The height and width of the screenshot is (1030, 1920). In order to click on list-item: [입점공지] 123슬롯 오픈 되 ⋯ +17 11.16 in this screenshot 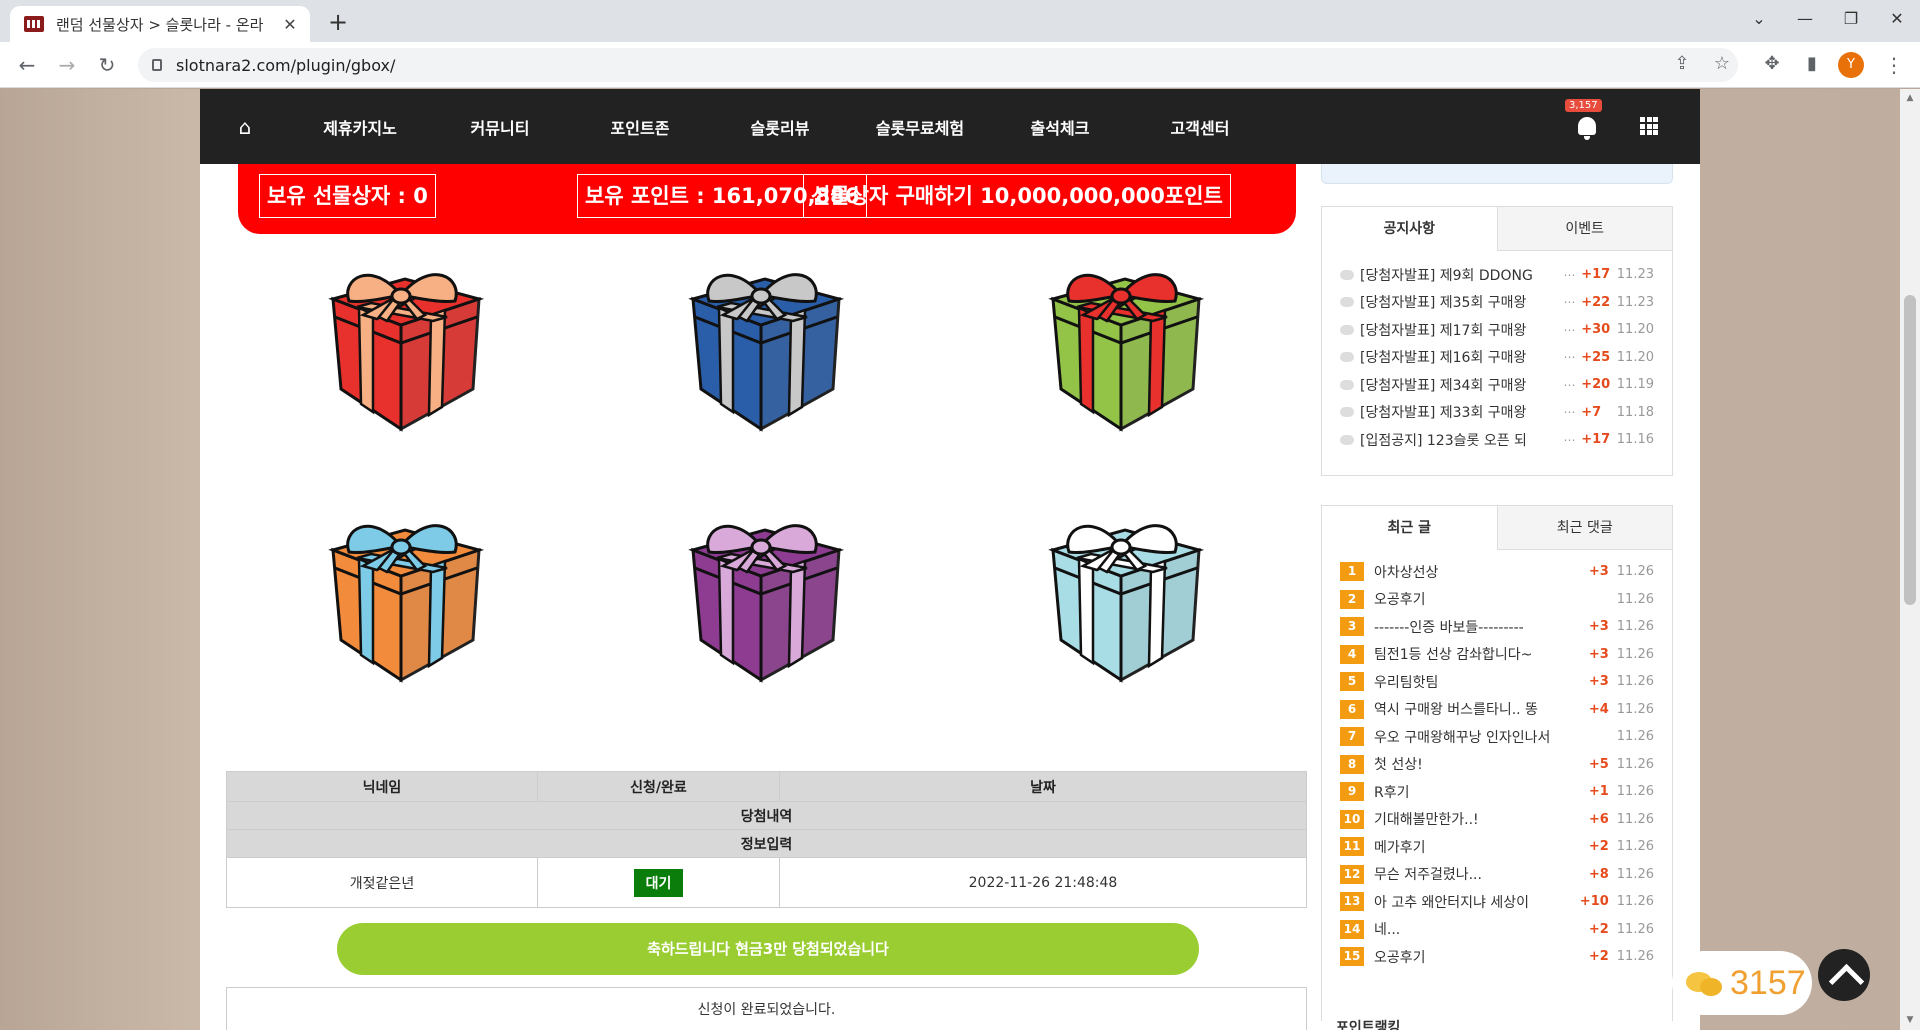, I will do `click(1497, 440)`.